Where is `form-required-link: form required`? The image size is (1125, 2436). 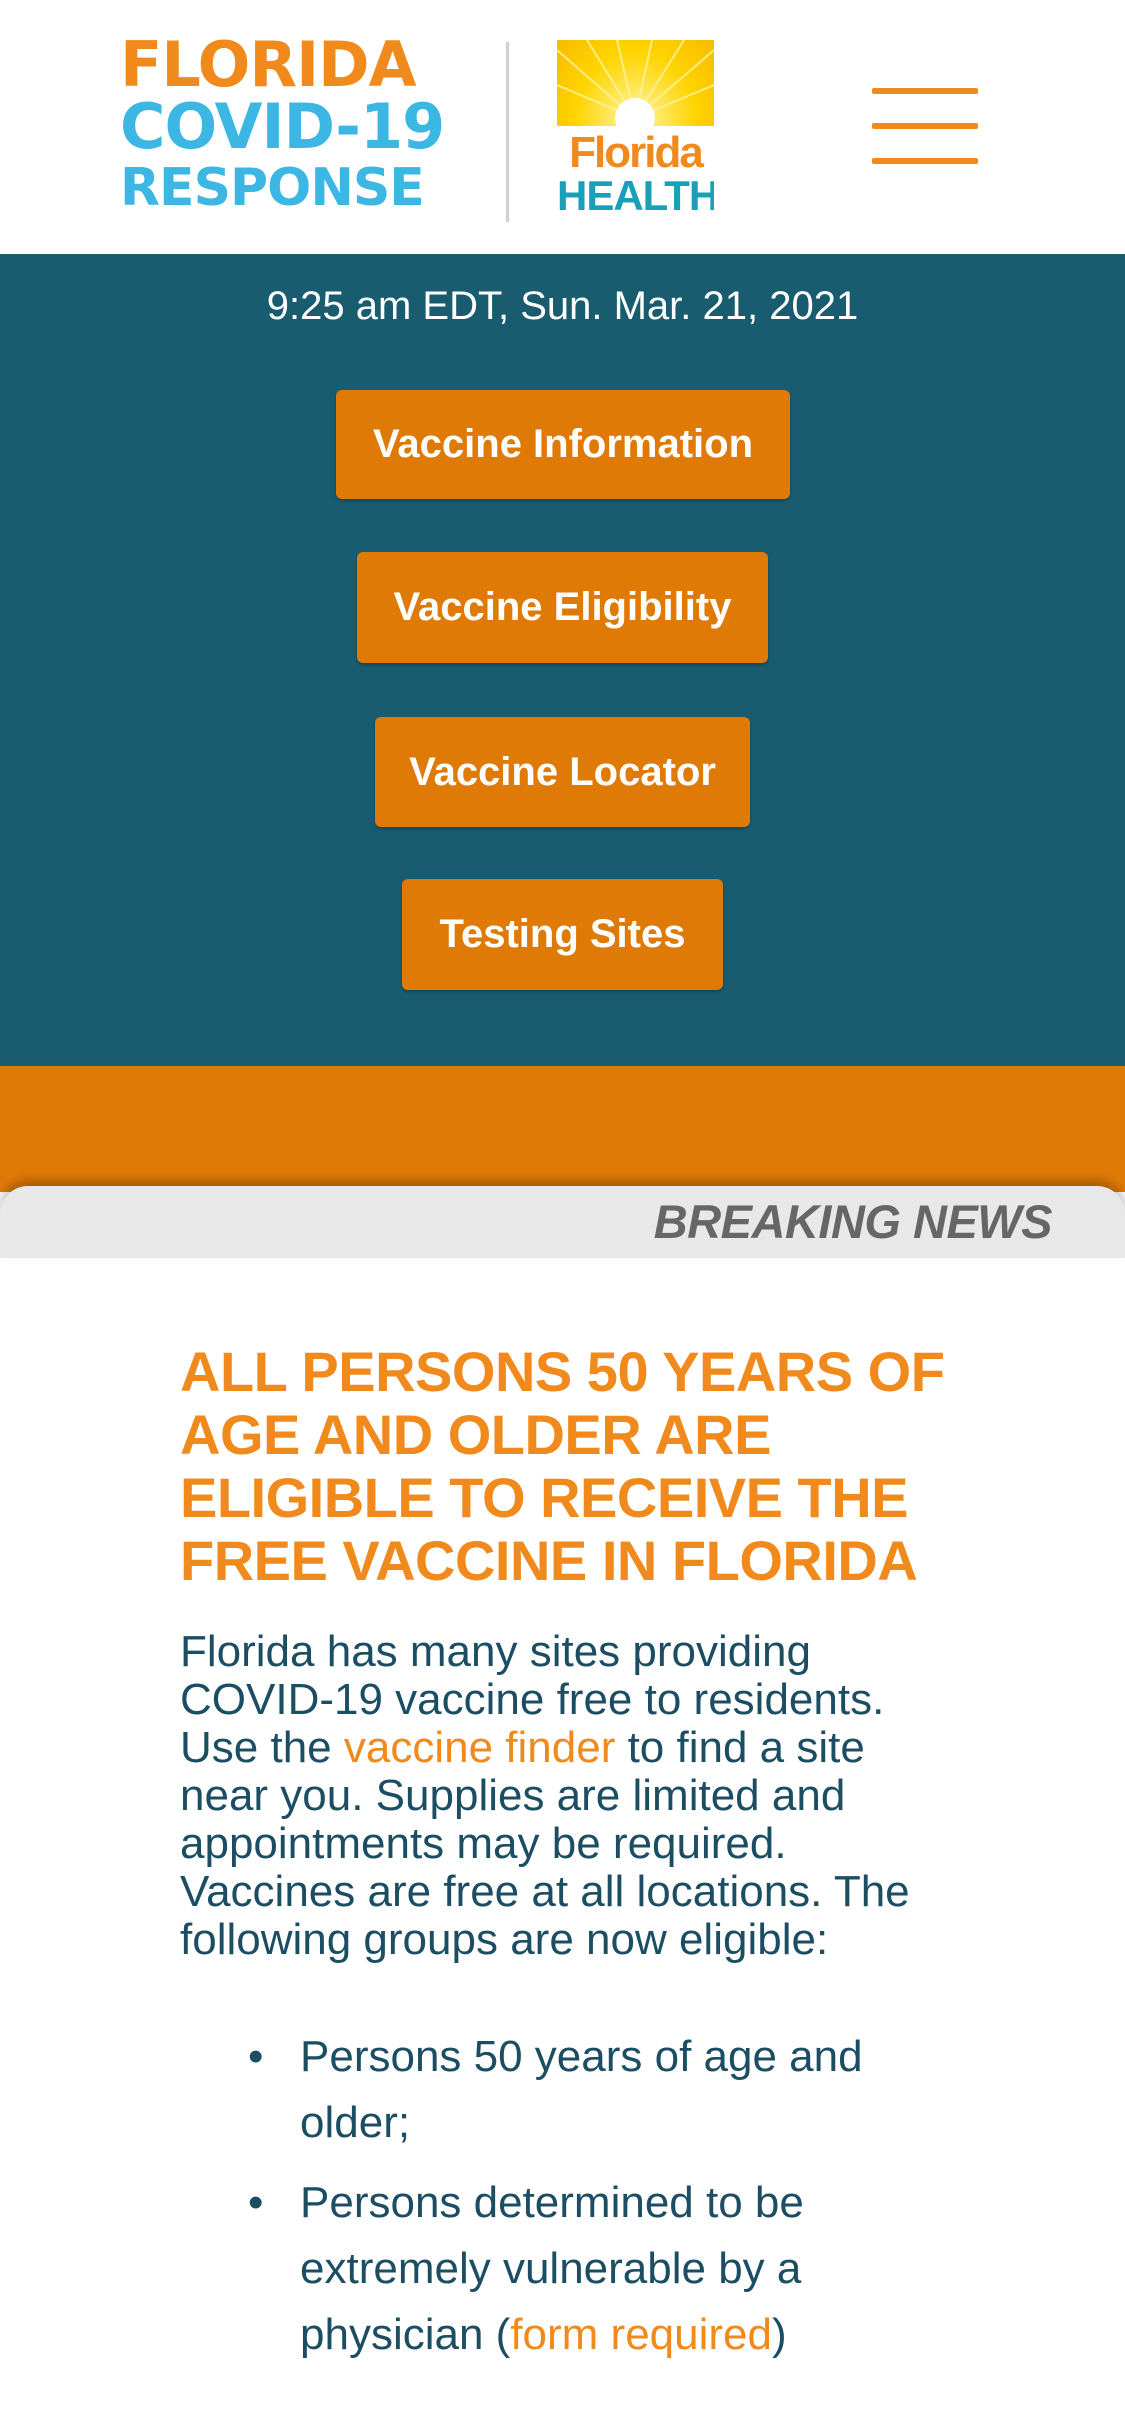
form-required-link: form required is located at coordinates (641, 2334).